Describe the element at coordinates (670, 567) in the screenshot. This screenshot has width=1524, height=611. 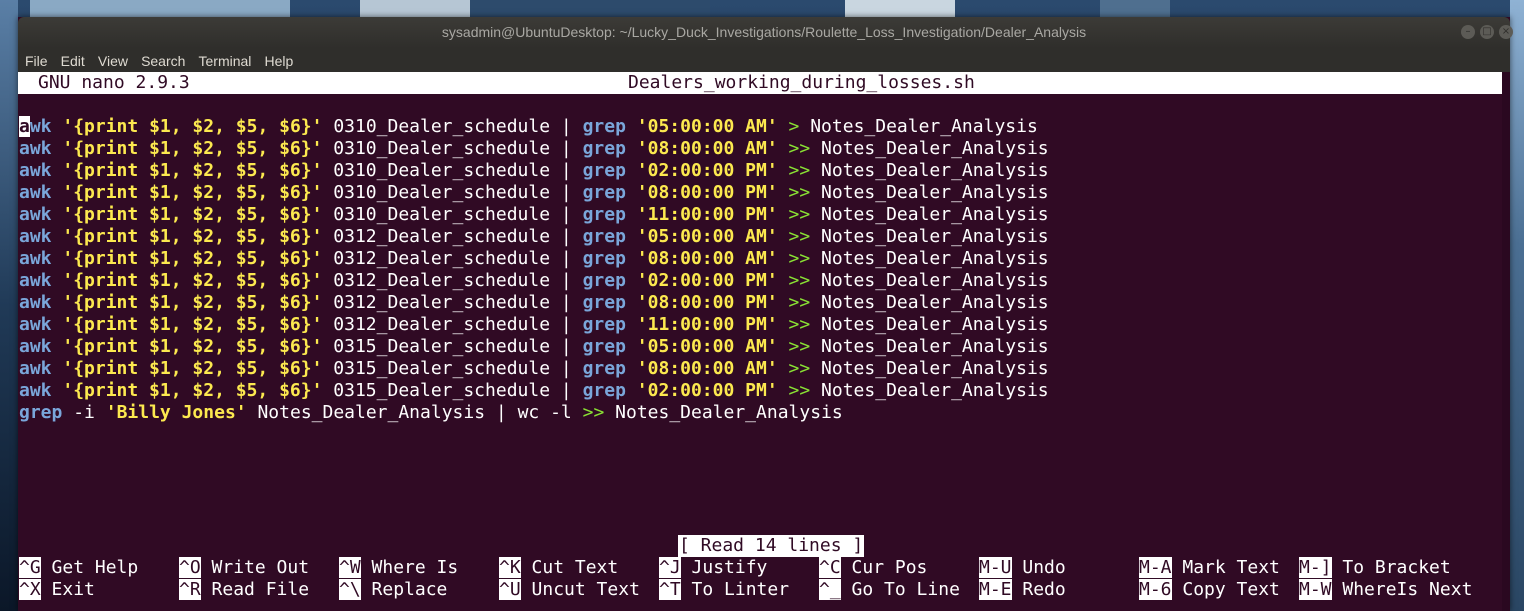
I see `shortcut-key: ^J` at that location.